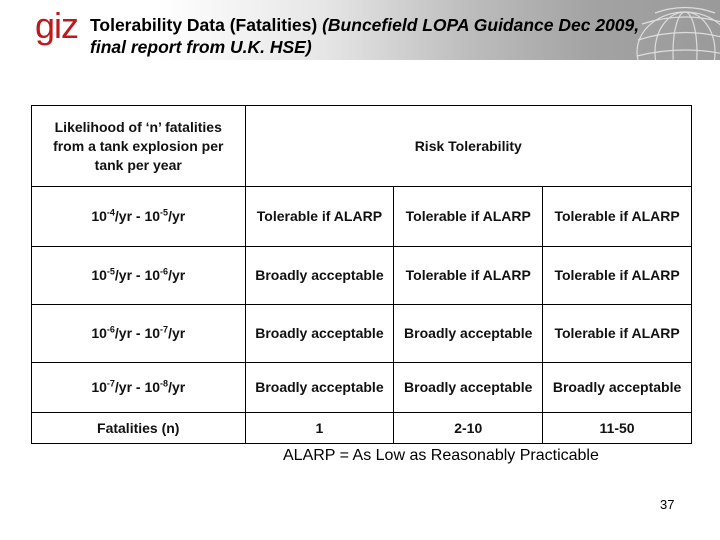 This screenshot has width=720, height=540. I want to click on title-main: Tolerability Data (Fatalities), so click(206, 25).